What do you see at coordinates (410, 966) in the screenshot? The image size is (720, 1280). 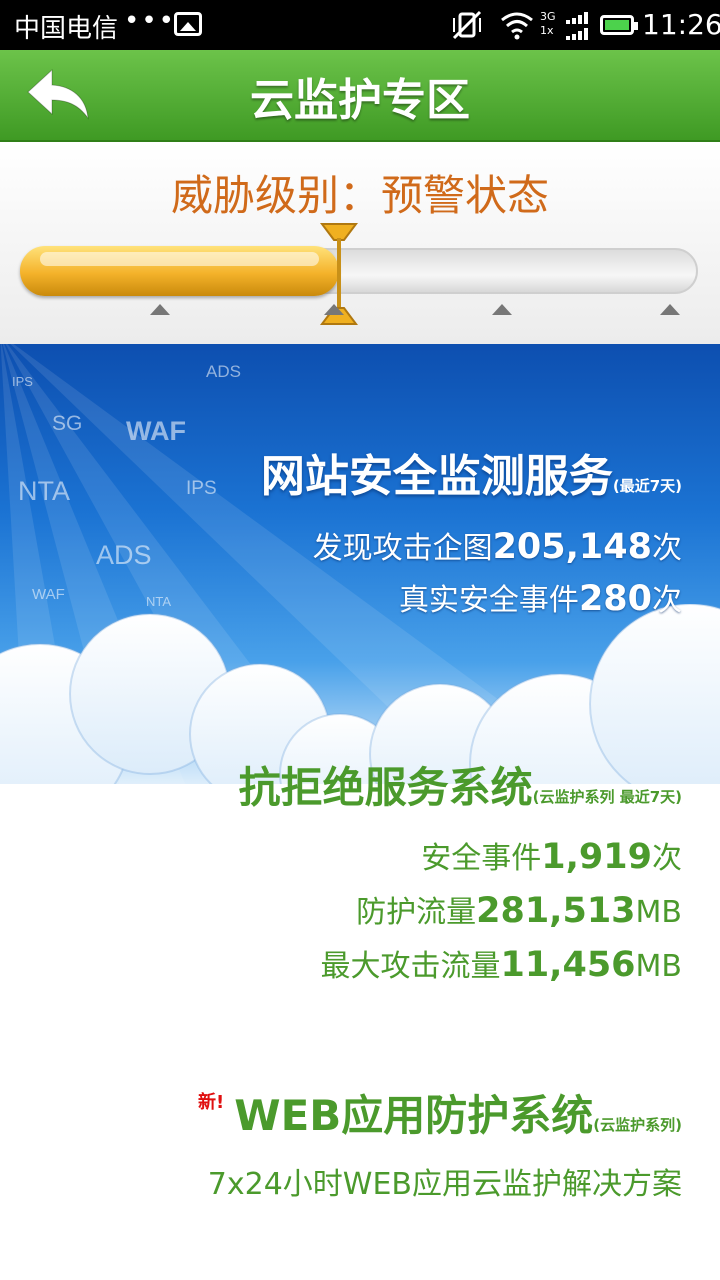 I see `ddos-max-label: 最大攻击流量` at bounding box center [410, 966].